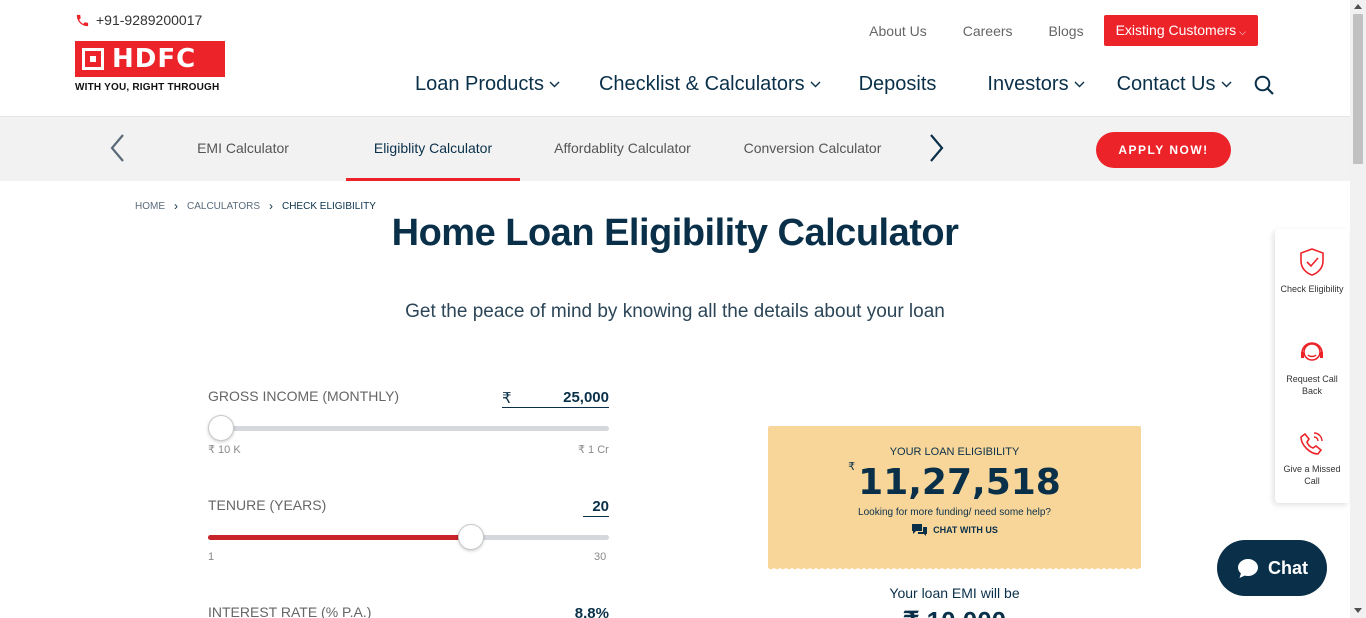 The width and height of the screenshot is (1366, 618). I want to click on apply-now-button: APPLY NOW!, so click(1163, 150).